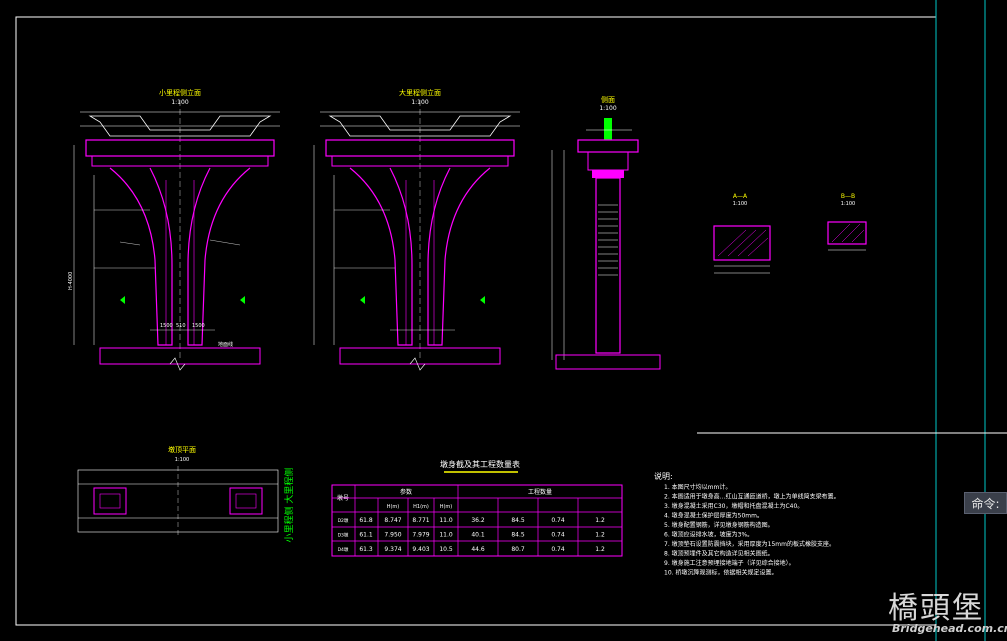 The height and width of the screenshot is (641, 1007). Describe the element at coordinates (186, 494) in the screenshot. I see `plan-view: 墩顶平面 1:100 小里程侧 大里程侧` at that location.